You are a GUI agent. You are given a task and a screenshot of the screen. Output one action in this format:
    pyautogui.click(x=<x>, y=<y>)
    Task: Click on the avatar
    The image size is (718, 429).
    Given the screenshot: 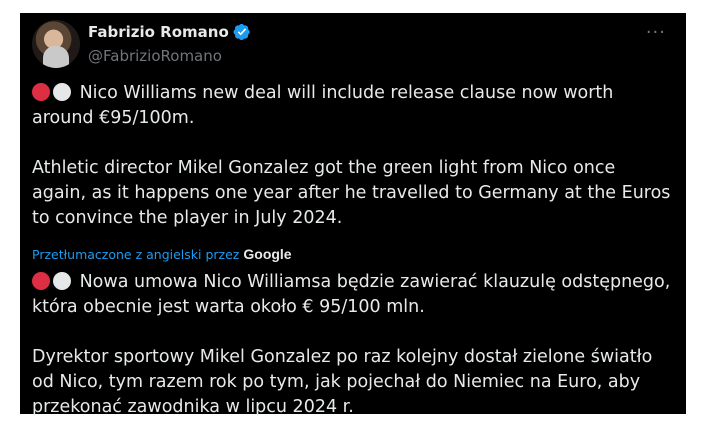 What is the action you would take?
    pyautogui.click(x=56, y=44)
    